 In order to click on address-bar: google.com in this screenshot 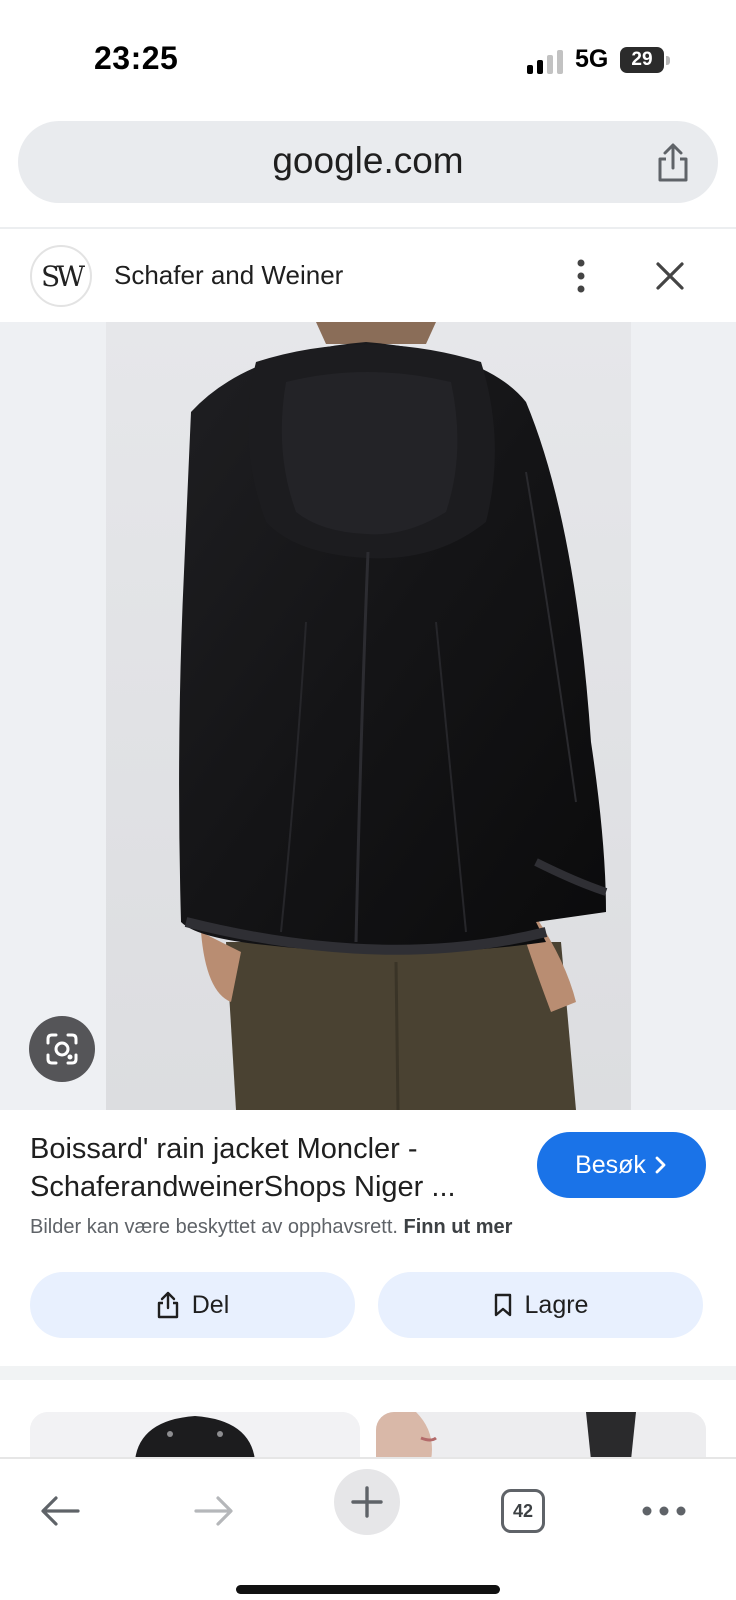, I will do `click(368, 162)`.